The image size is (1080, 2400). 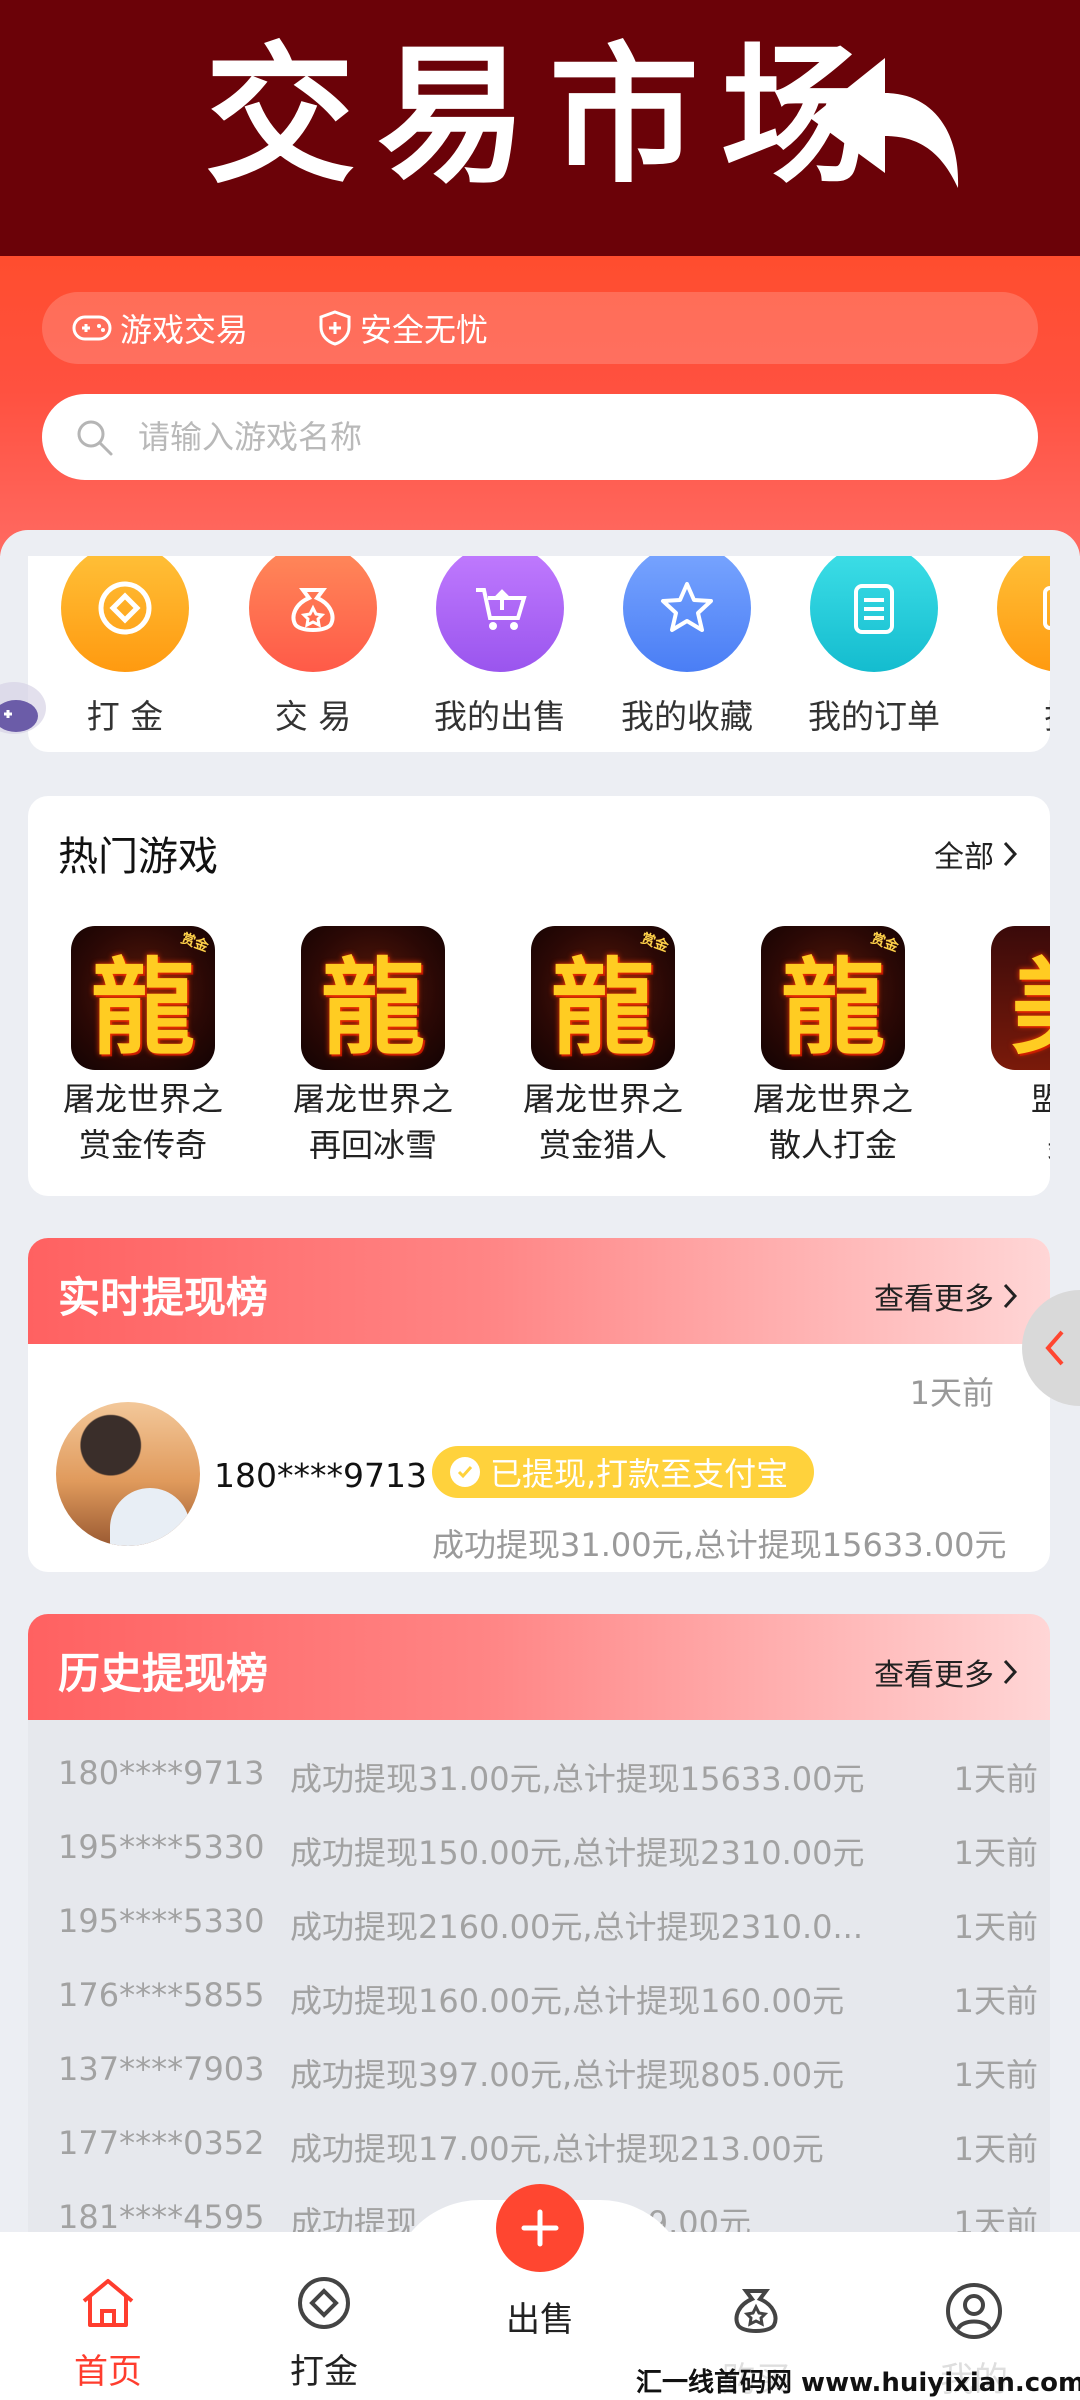 I want to click on menu-label: 交 易, so click(x=313, y=716).